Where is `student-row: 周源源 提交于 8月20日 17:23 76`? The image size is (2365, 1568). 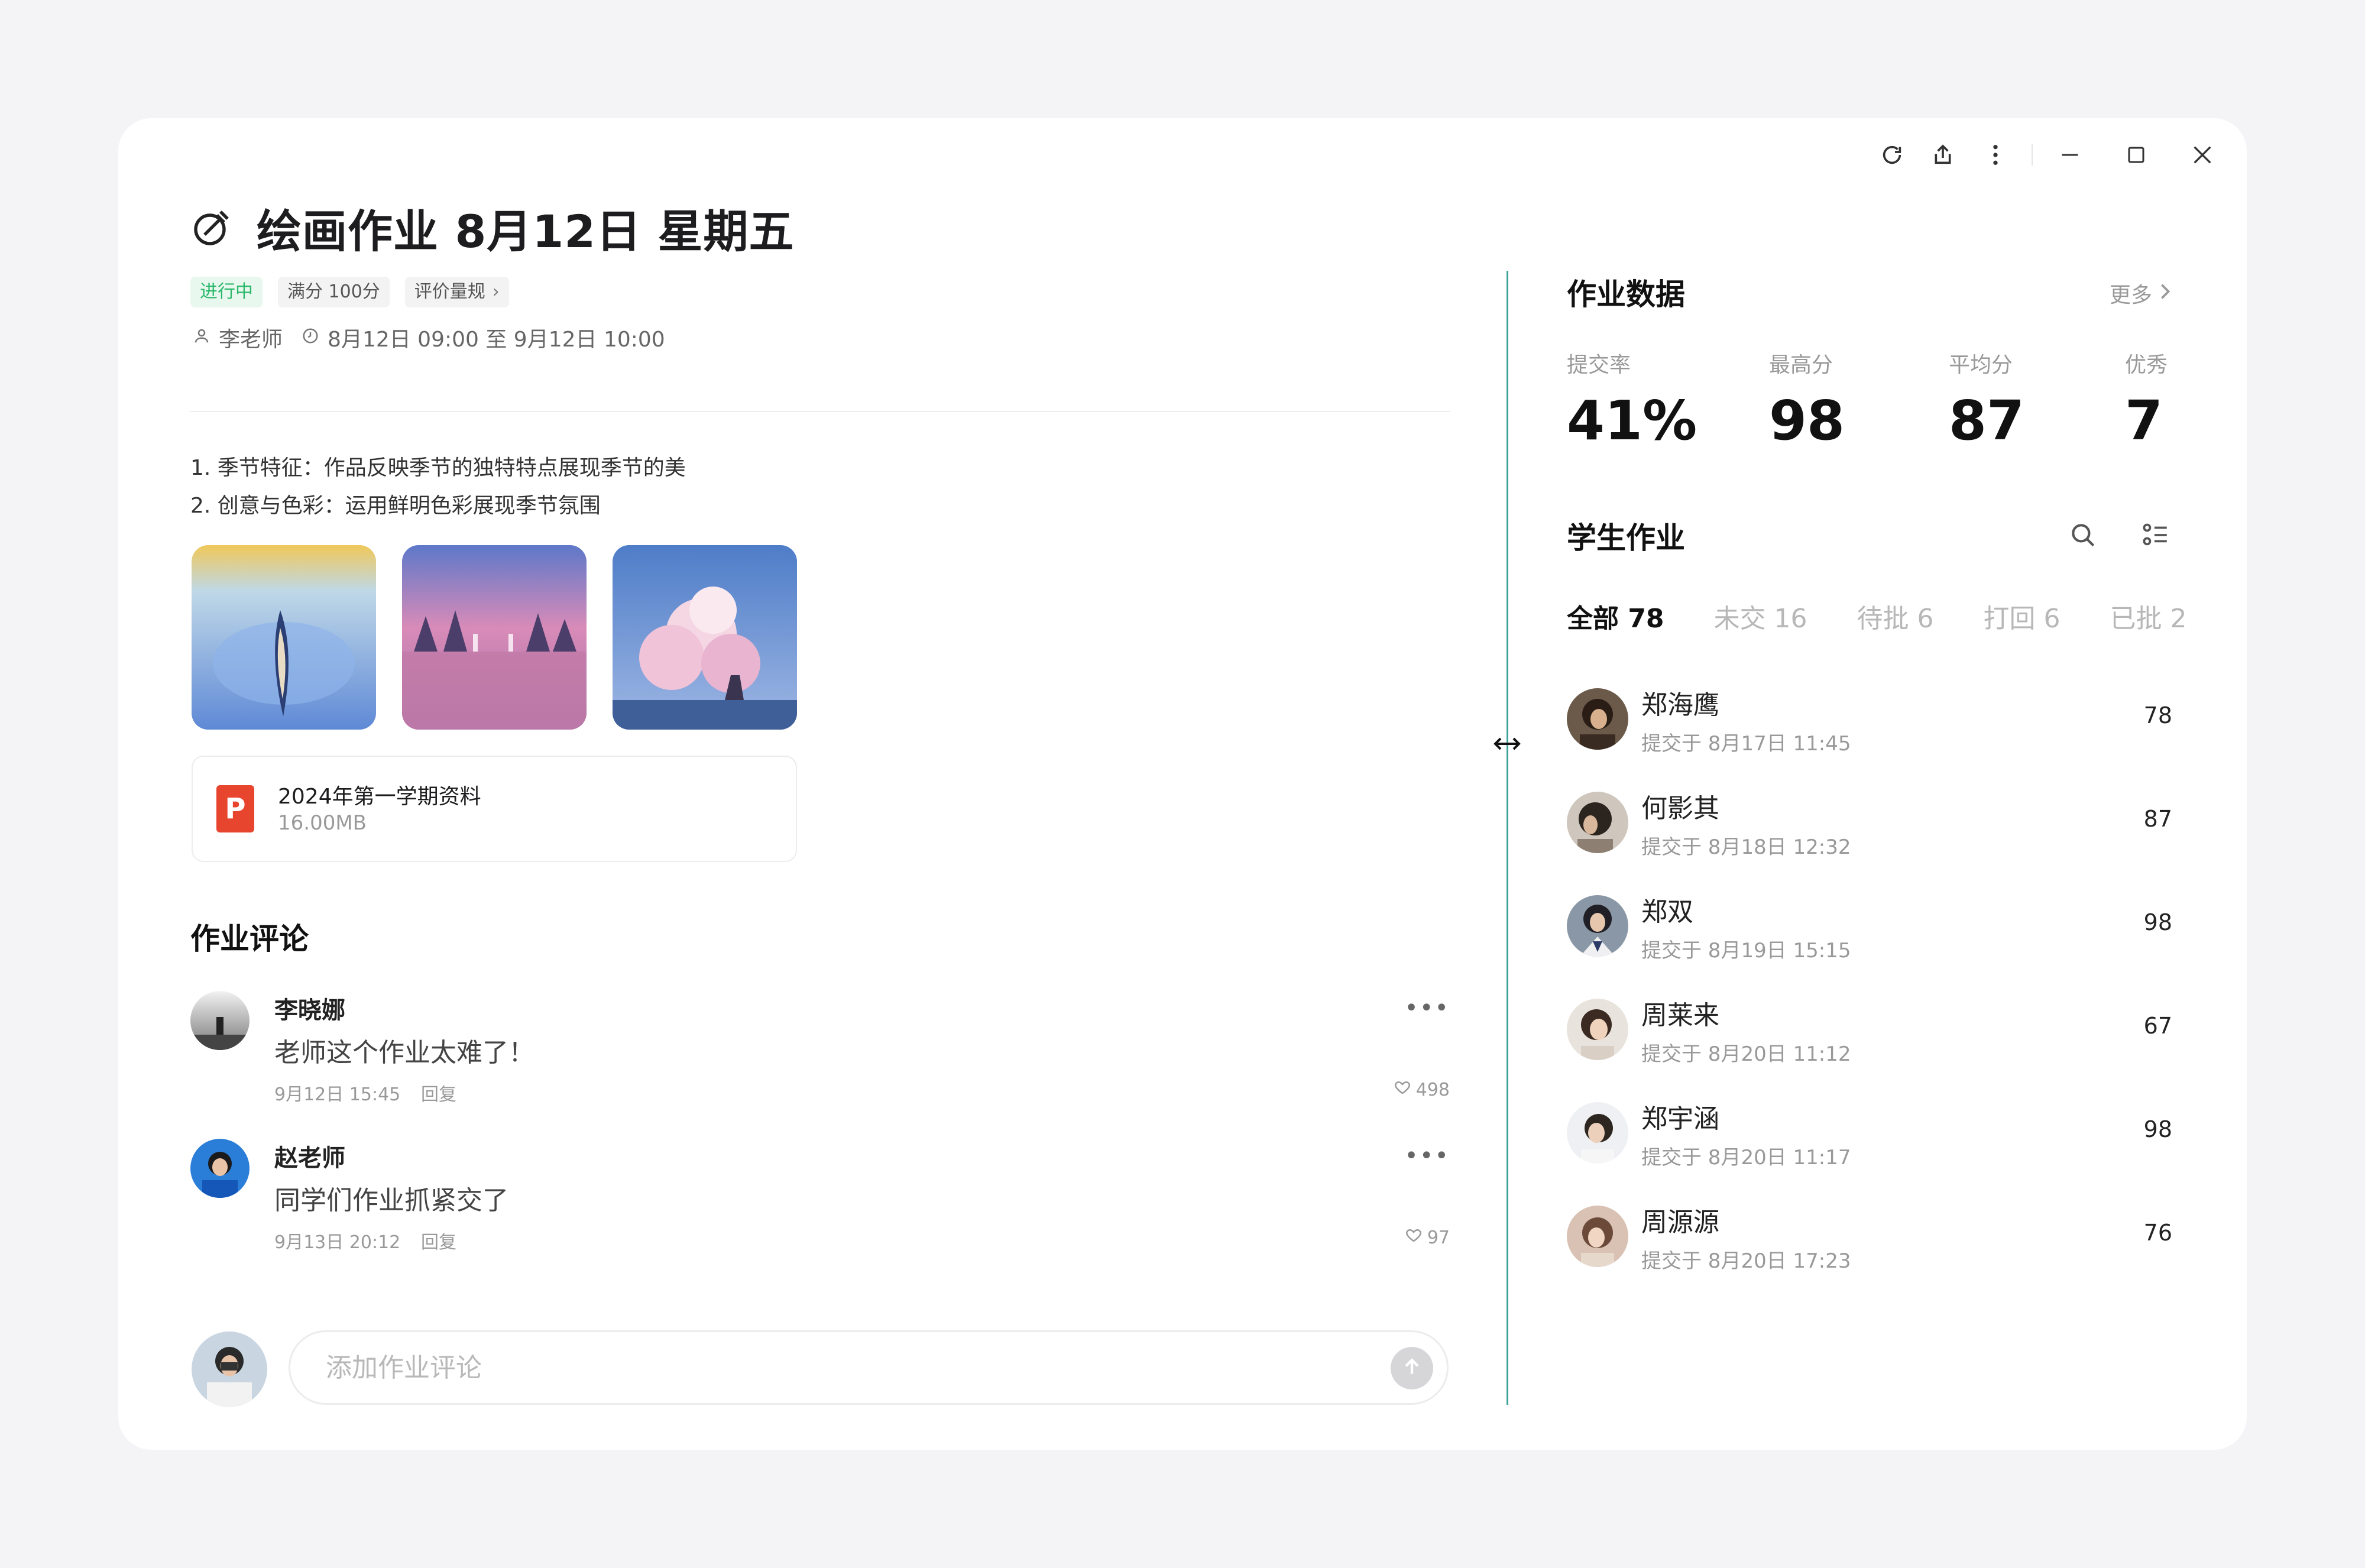
student-row: 周源源 提交于 8月20日 17:23 76 is located at coordinates (1870, 1239).